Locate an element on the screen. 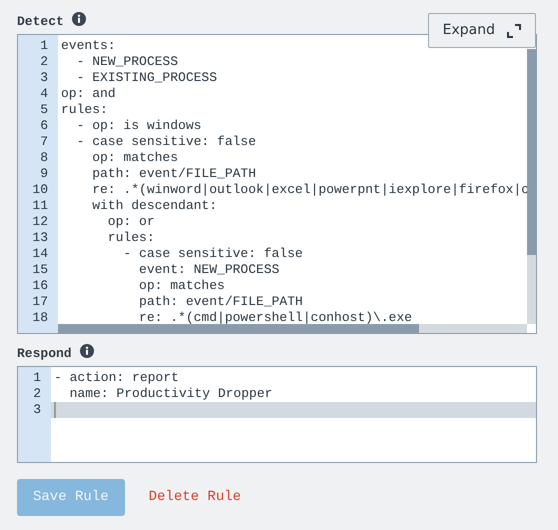 The height and width of the screenshot is (530, 558). line-number: 4 is located at coordinates (44, 94).